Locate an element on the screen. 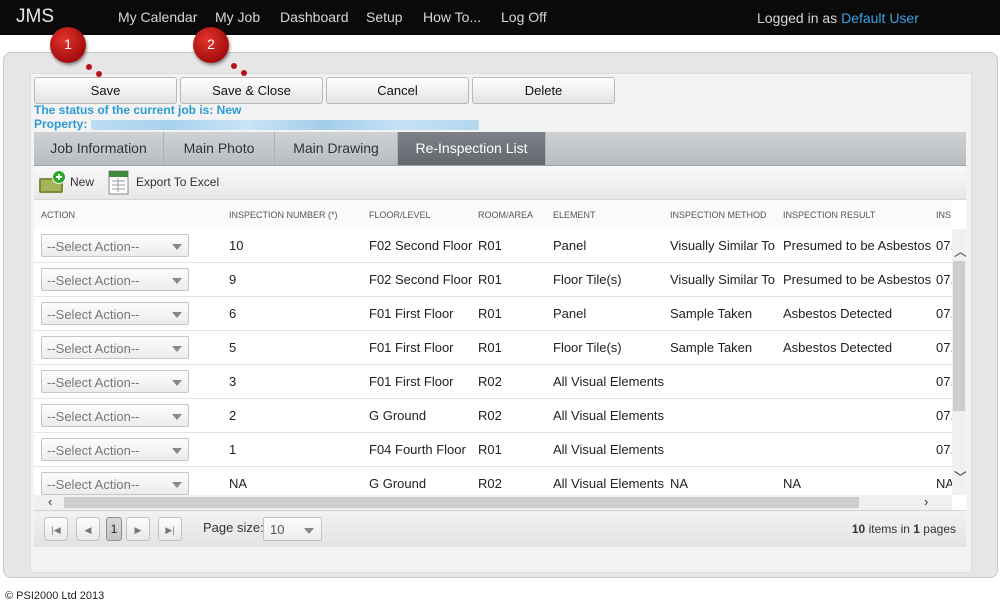 The image size is (1000, 604). excel-icon is located at coordinates (119, 182).